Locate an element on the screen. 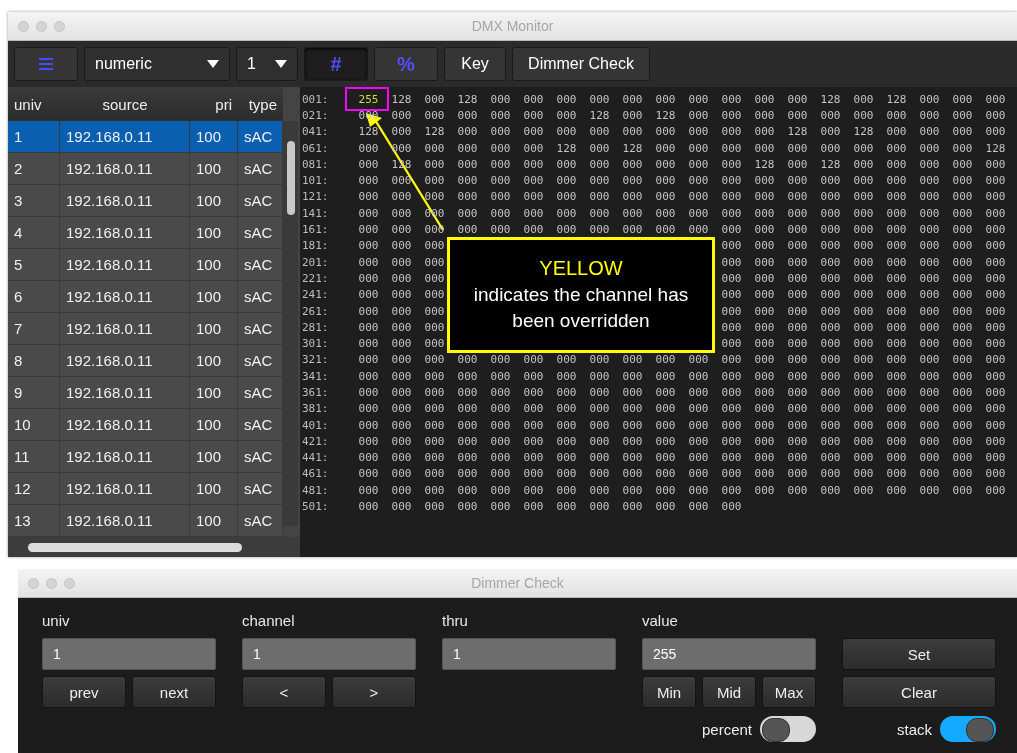 This screenshot has width=1017, height=753. table-row: 3 192.168.0.11 100 sAC is located at coordinates (145, 201).